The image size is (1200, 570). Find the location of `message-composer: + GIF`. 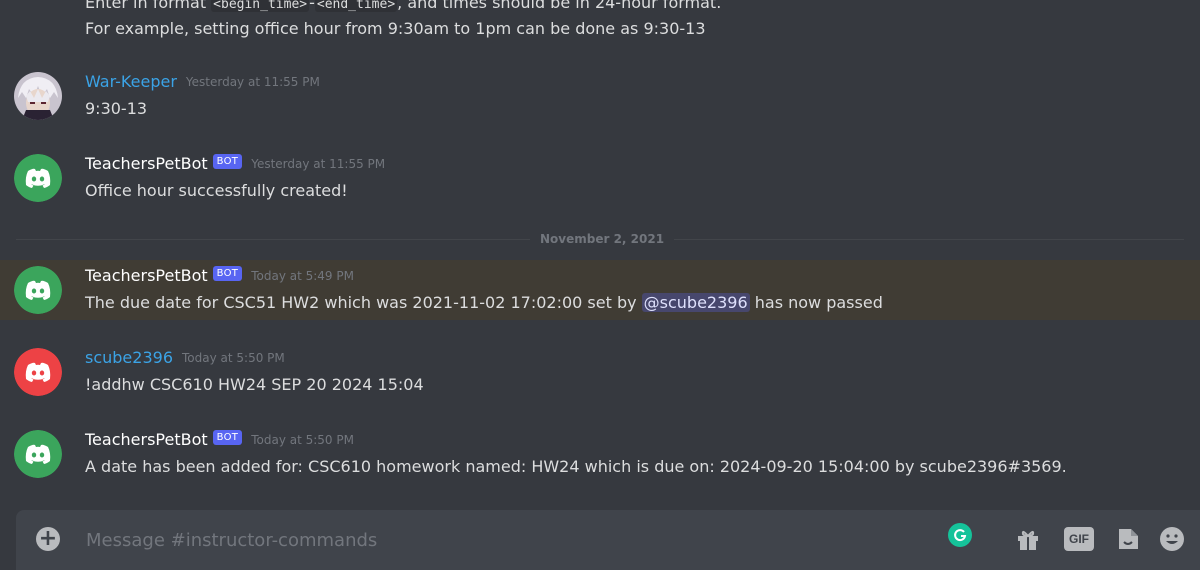

message-composer: + GIF is located at coordinates (608, 540).